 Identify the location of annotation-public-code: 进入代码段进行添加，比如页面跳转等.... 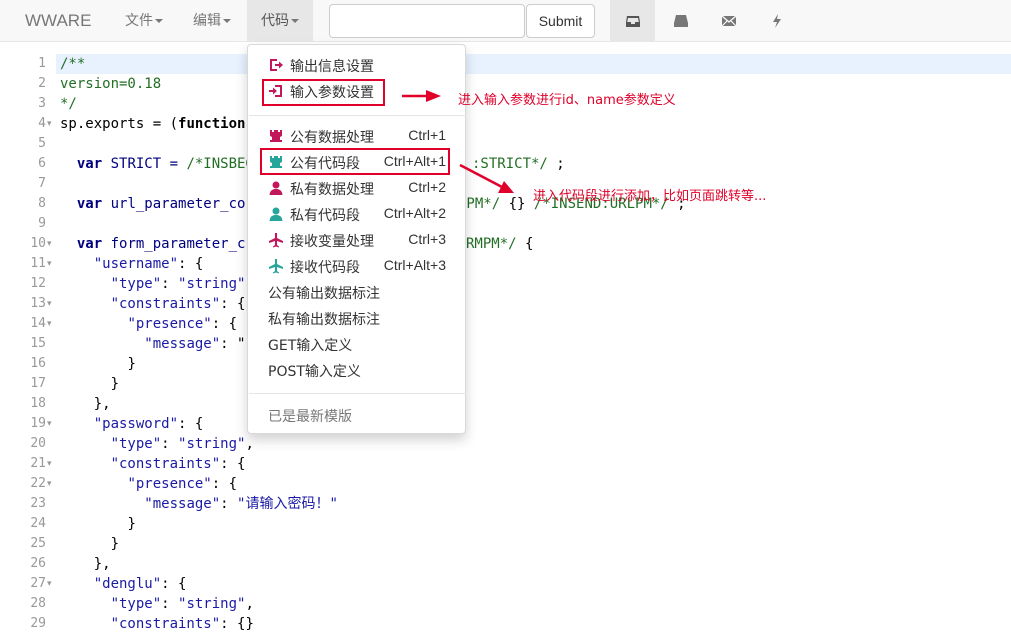
(650, 196).